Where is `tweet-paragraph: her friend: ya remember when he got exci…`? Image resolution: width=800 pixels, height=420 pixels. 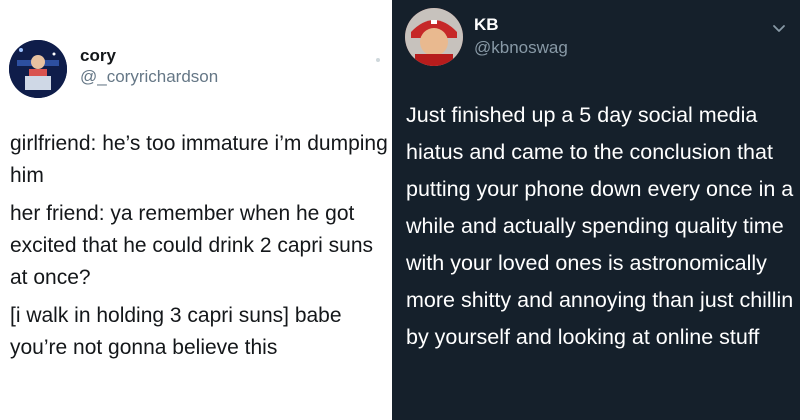
tweet-paragraph: her friend: ya remember when he got exci… is located at coordinates (192, 245).